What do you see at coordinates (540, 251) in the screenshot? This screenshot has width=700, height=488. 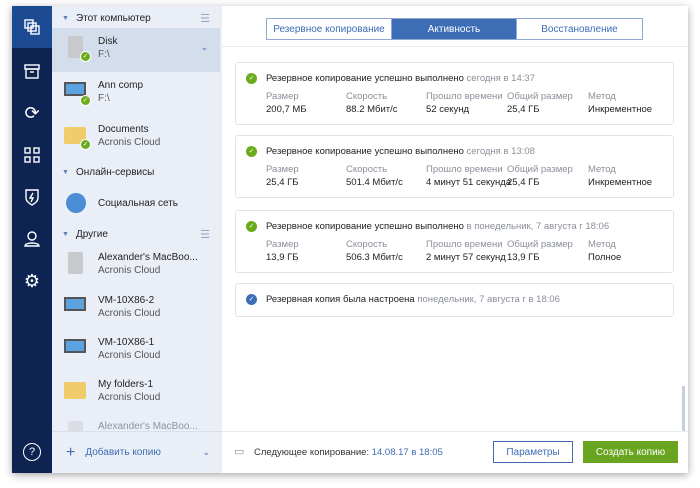 I see `stat-total: Общий размер 13,9 ГБ` at bounding box center [540, 251].